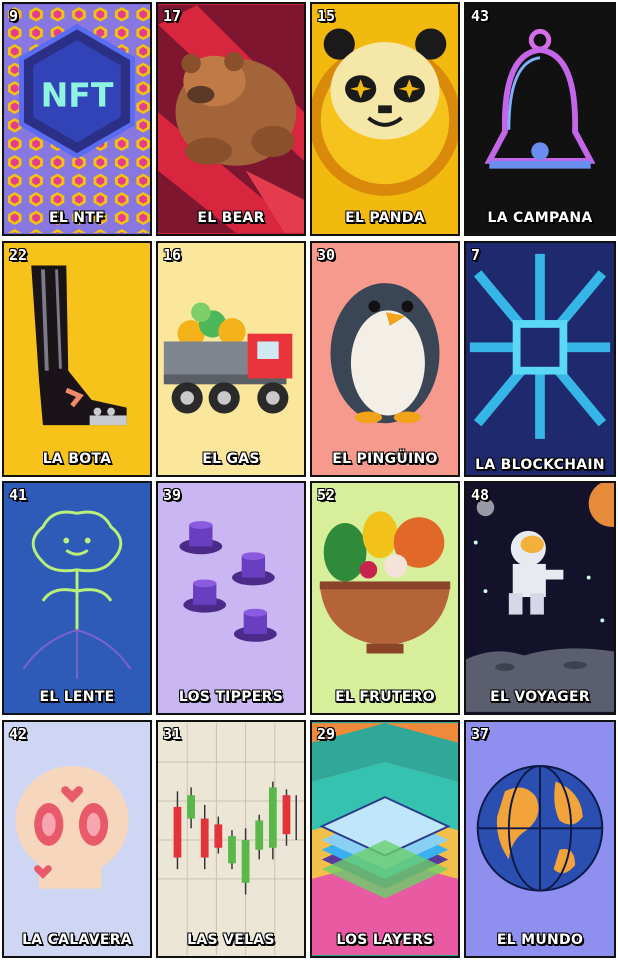  What do you see at coordinates (326, 16) in the screenshot?
I see `card-number: 15` at bounding box center [326, 16].